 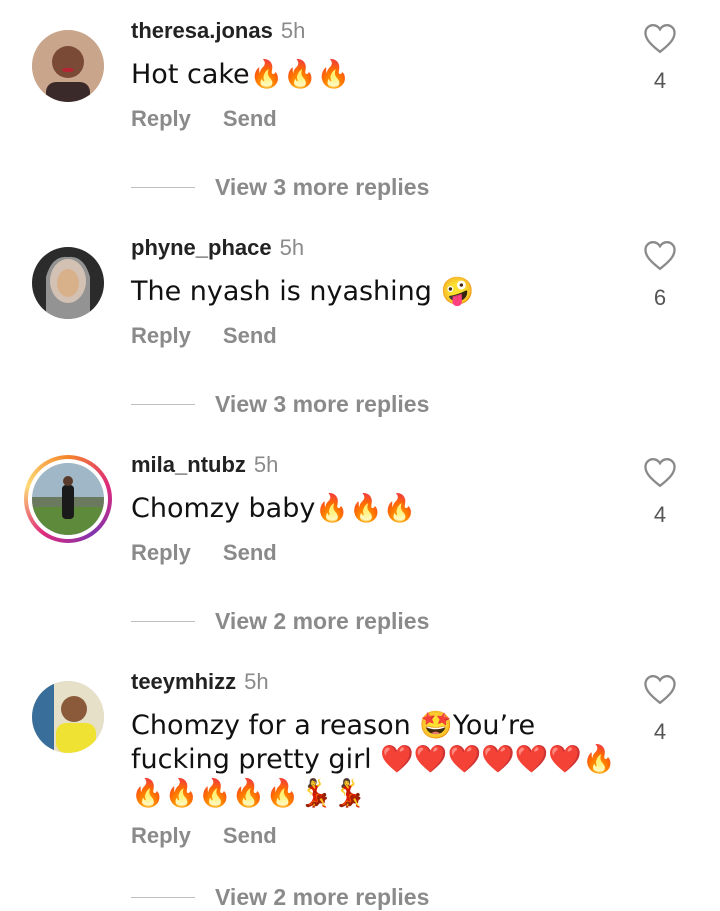 I want to click on comment-header: theresa.jonas 5h, so click(x=218, y=31).